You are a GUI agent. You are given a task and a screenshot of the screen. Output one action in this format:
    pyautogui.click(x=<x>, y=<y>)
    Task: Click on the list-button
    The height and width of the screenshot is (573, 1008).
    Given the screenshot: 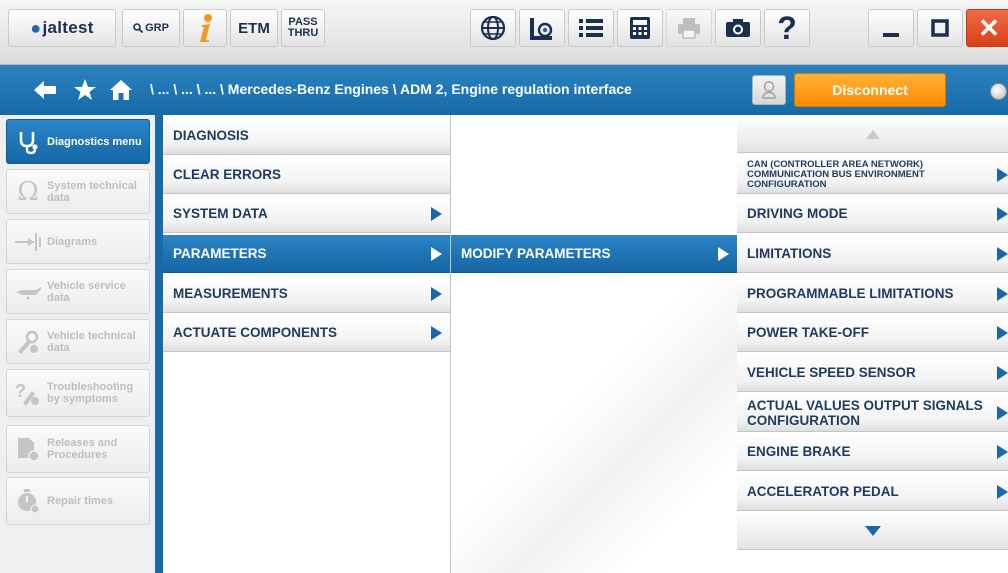 What is the action you would take?
    pyautogui.click(x=591, y=28)
    